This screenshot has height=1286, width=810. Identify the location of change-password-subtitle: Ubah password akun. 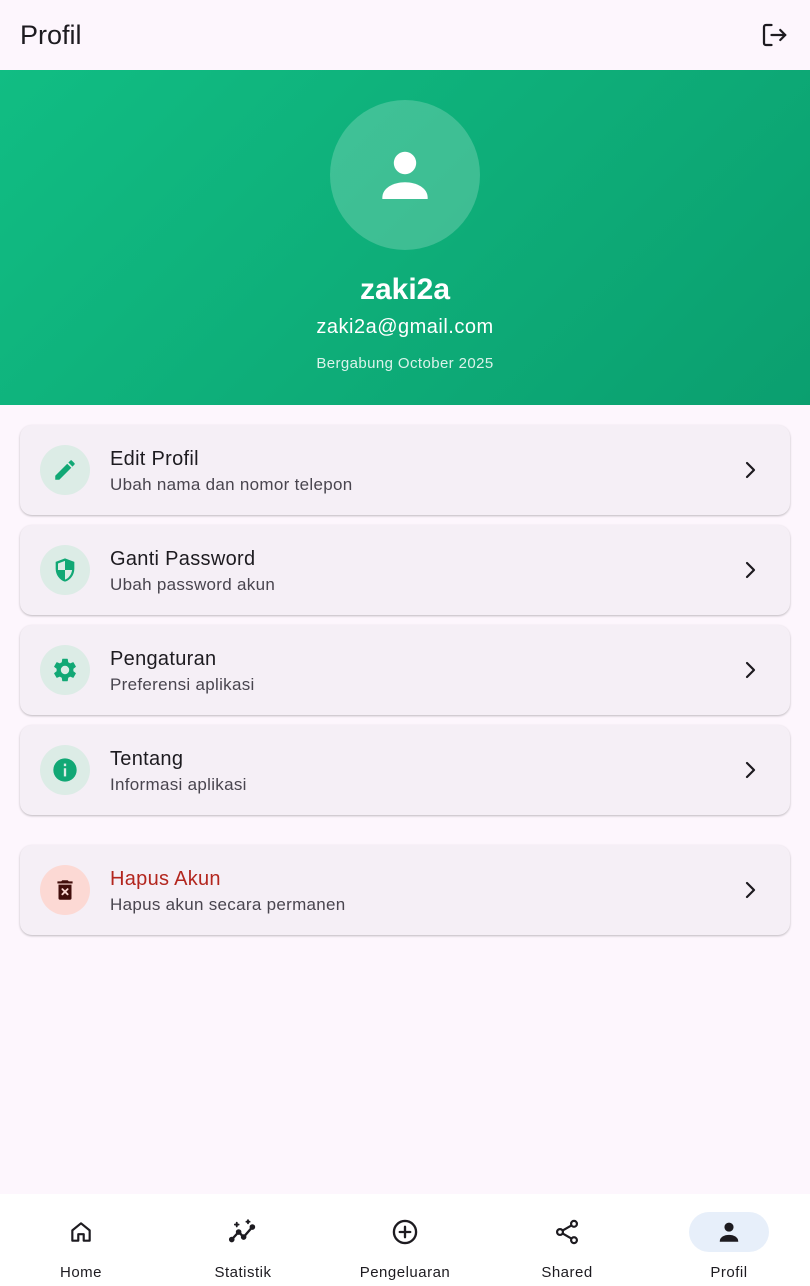
(193, 584).